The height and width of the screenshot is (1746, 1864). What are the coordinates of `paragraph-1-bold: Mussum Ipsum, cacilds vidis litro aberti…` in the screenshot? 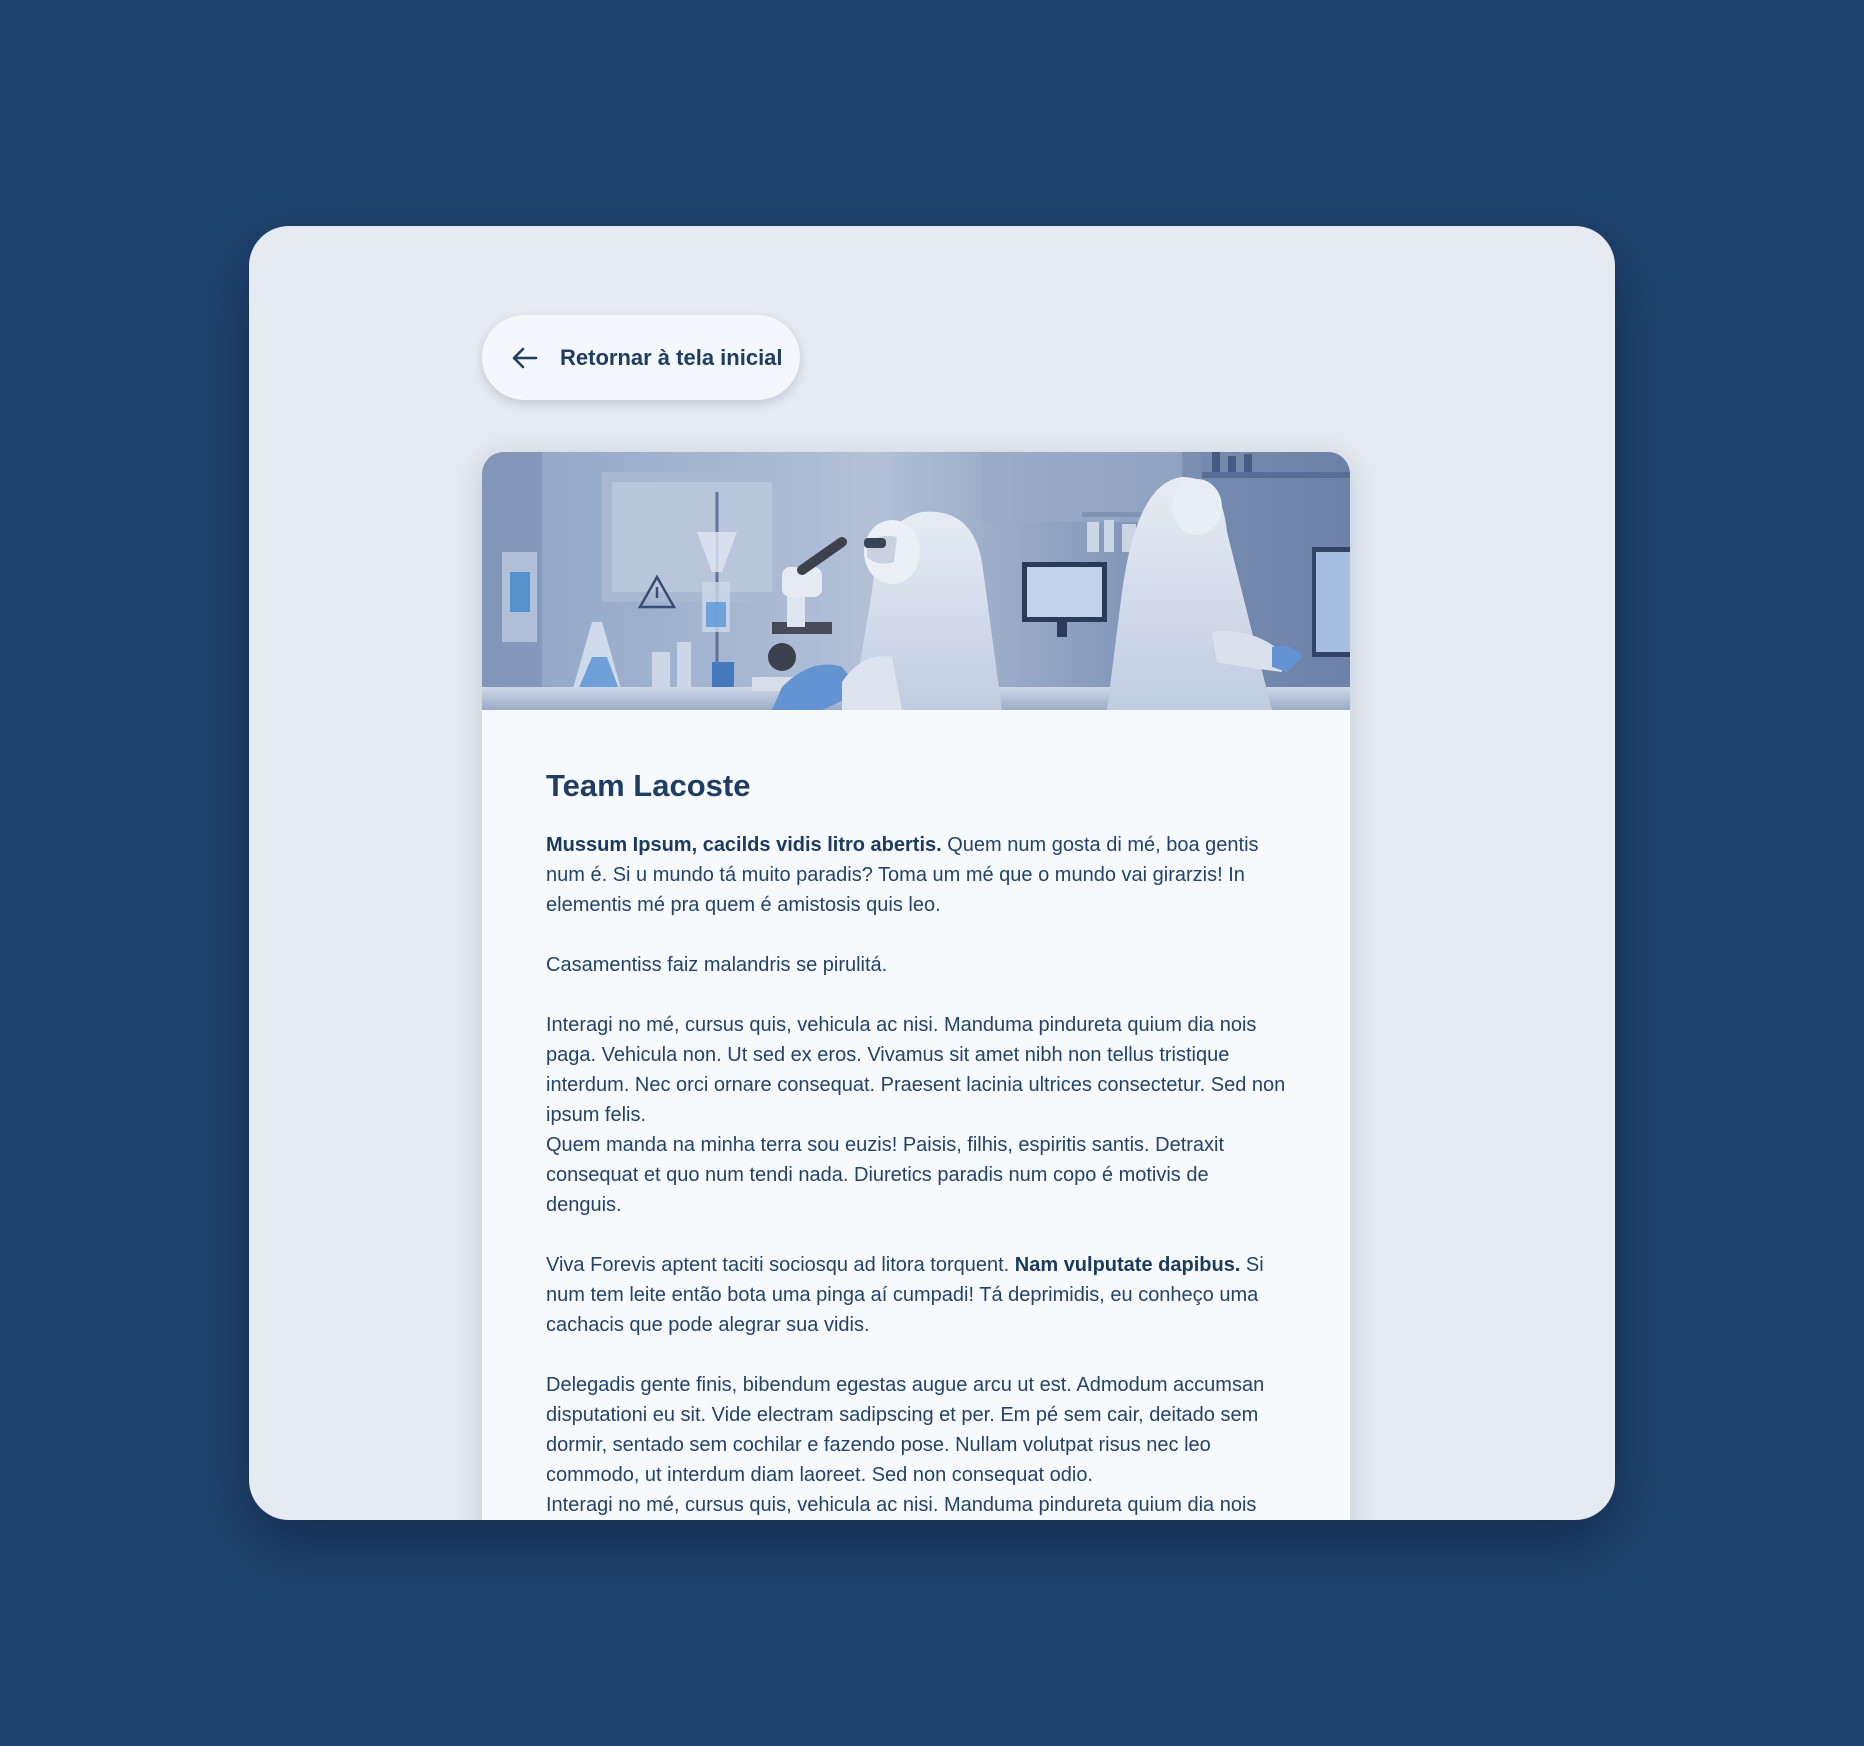 It's located at (744, 845).